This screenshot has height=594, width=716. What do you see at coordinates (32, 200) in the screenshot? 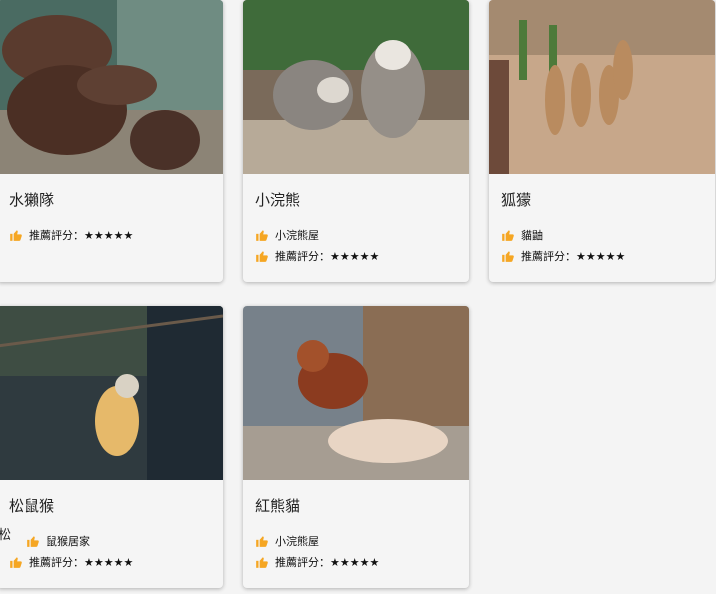
I see `card-title: 水獺隊` at bounding box center [32, 200].